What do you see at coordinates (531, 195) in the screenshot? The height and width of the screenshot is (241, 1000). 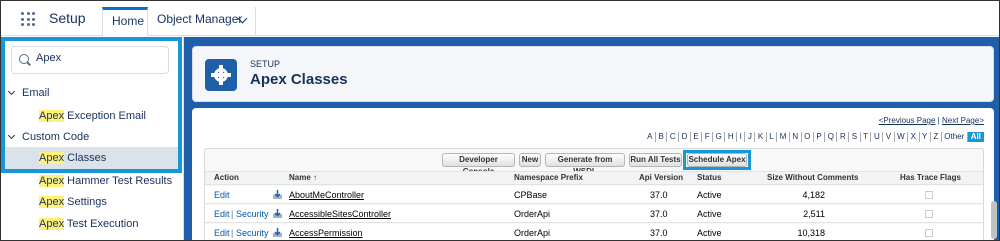 I see `namespace-value: CPBase` at bounding box center [531, 195].